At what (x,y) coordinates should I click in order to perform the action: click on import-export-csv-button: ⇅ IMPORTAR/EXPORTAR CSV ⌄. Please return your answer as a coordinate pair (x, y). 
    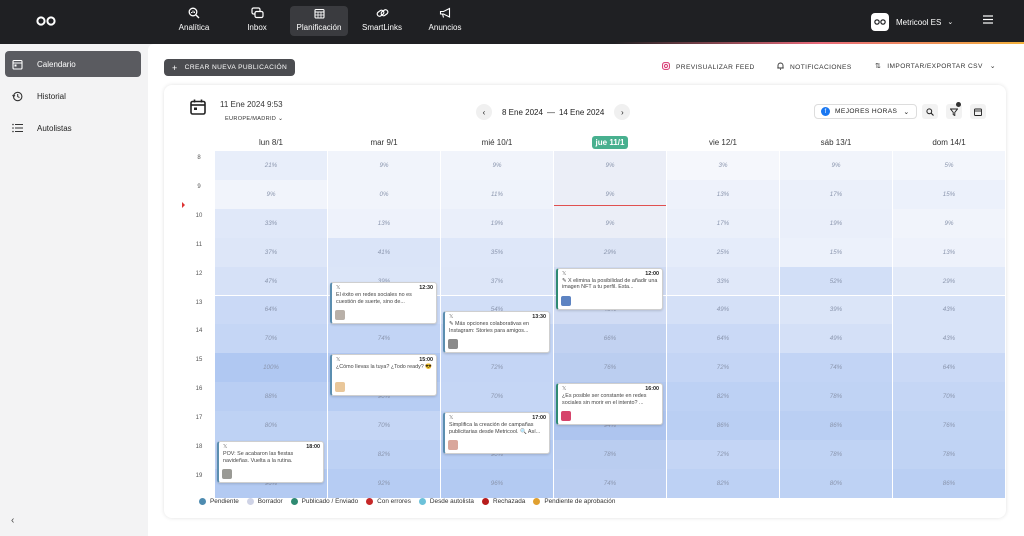
    Looking at the image, I should click on (935, 66).